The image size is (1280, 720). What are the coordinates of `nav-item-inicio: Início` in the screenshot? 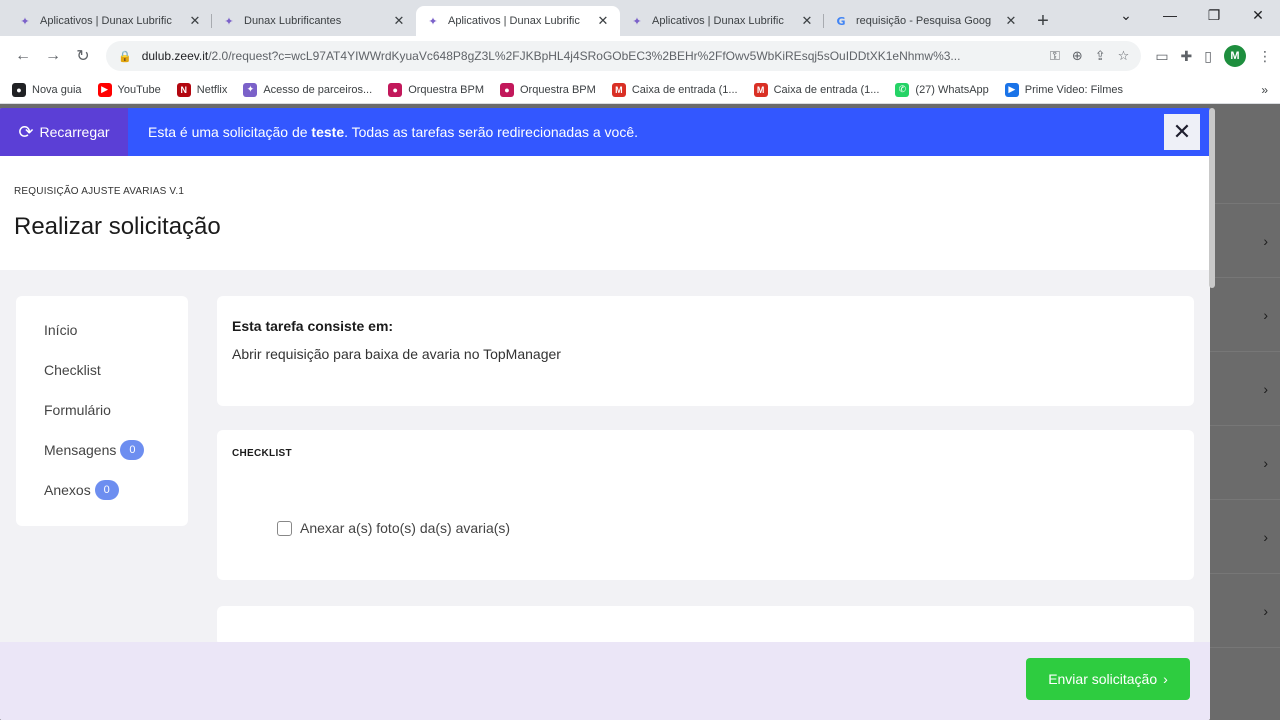 It's located at (116, 342).